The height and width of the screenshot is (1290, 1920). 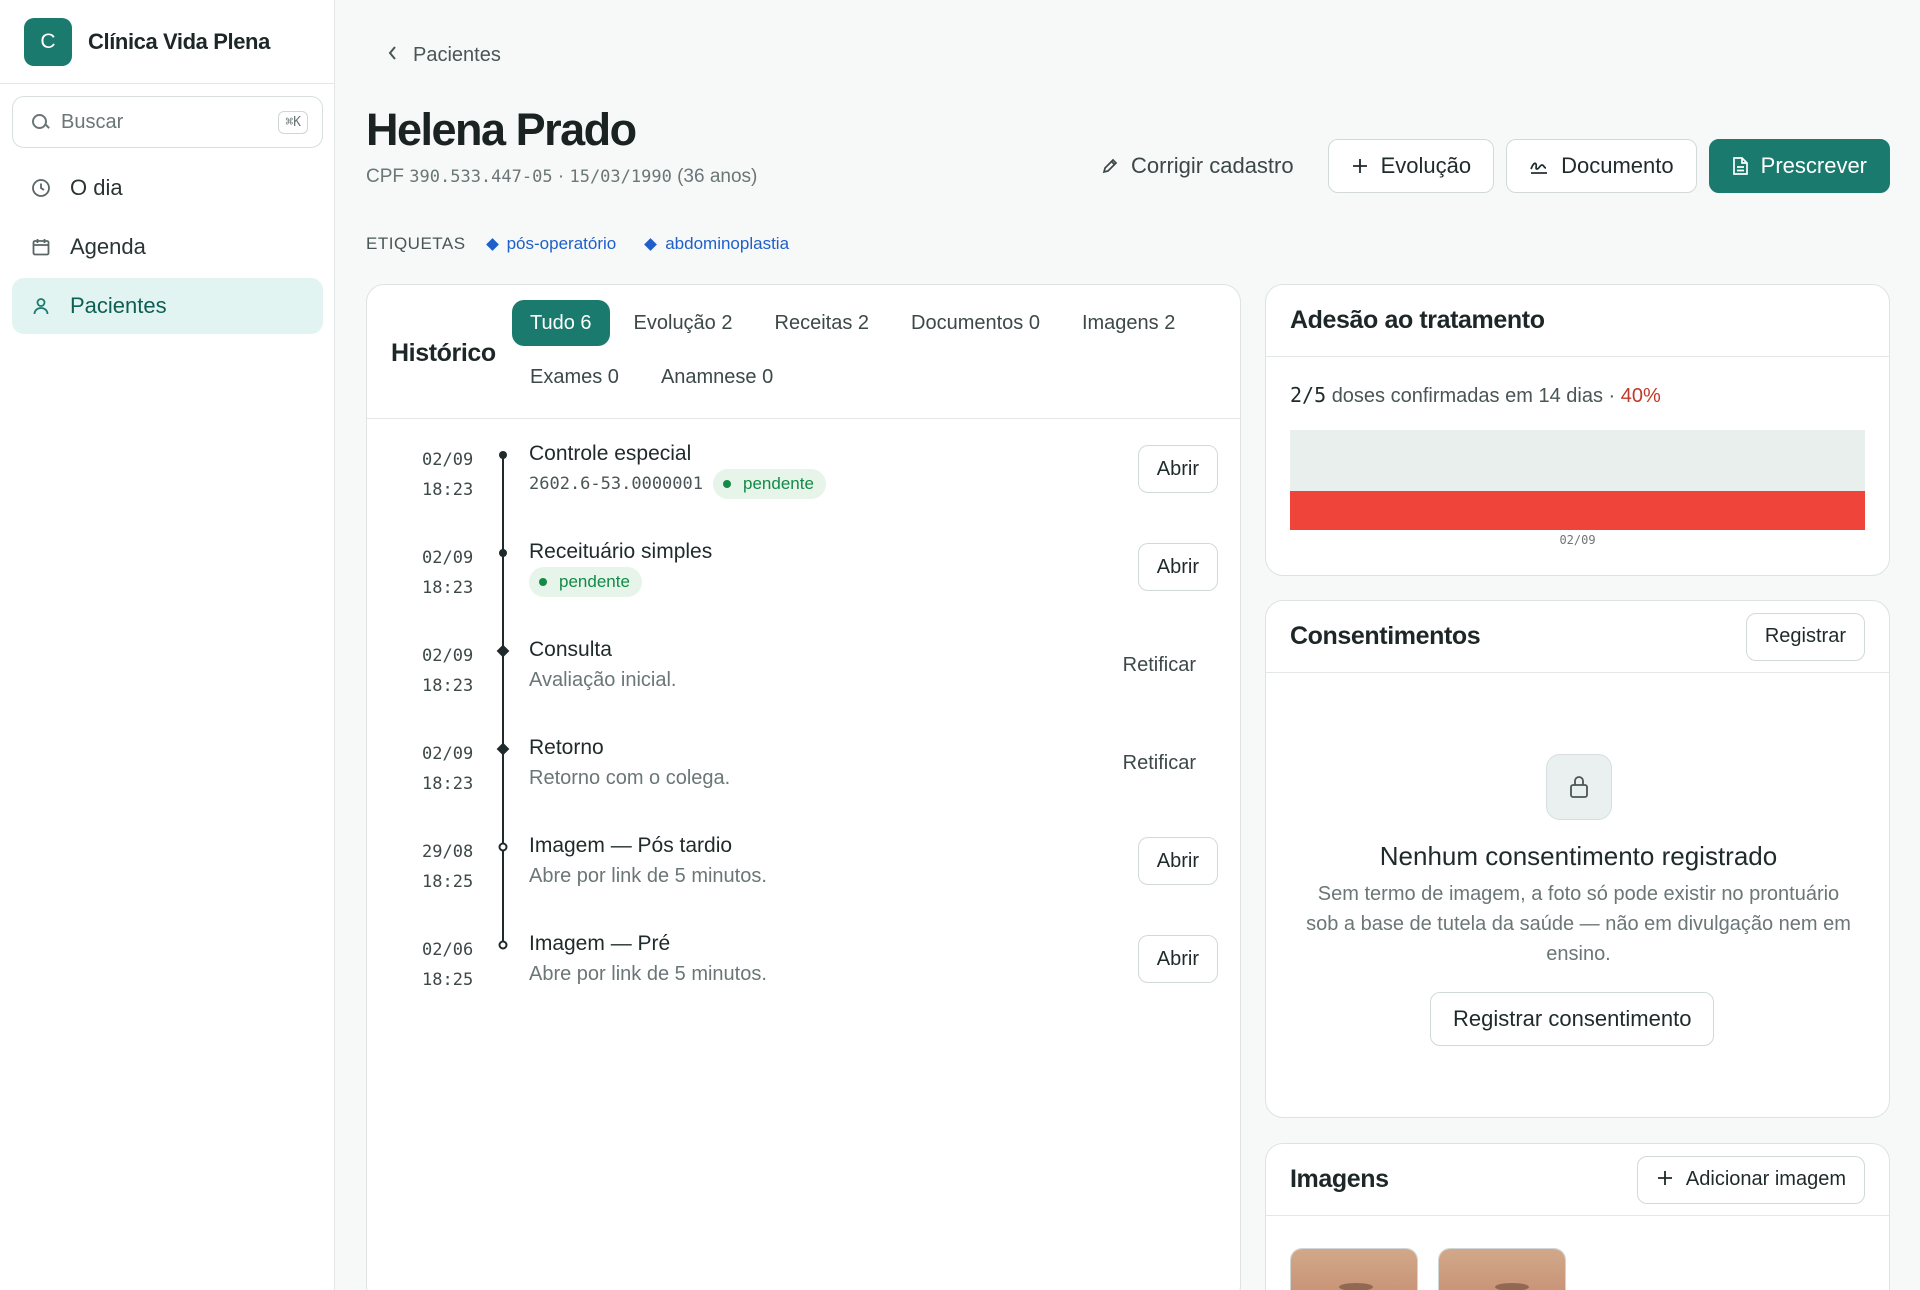 What do you see at coordinates (447, 965) in the screenshot?
I see `entry-datetime: 02/06 18:25` at bounding box center [447, 965].